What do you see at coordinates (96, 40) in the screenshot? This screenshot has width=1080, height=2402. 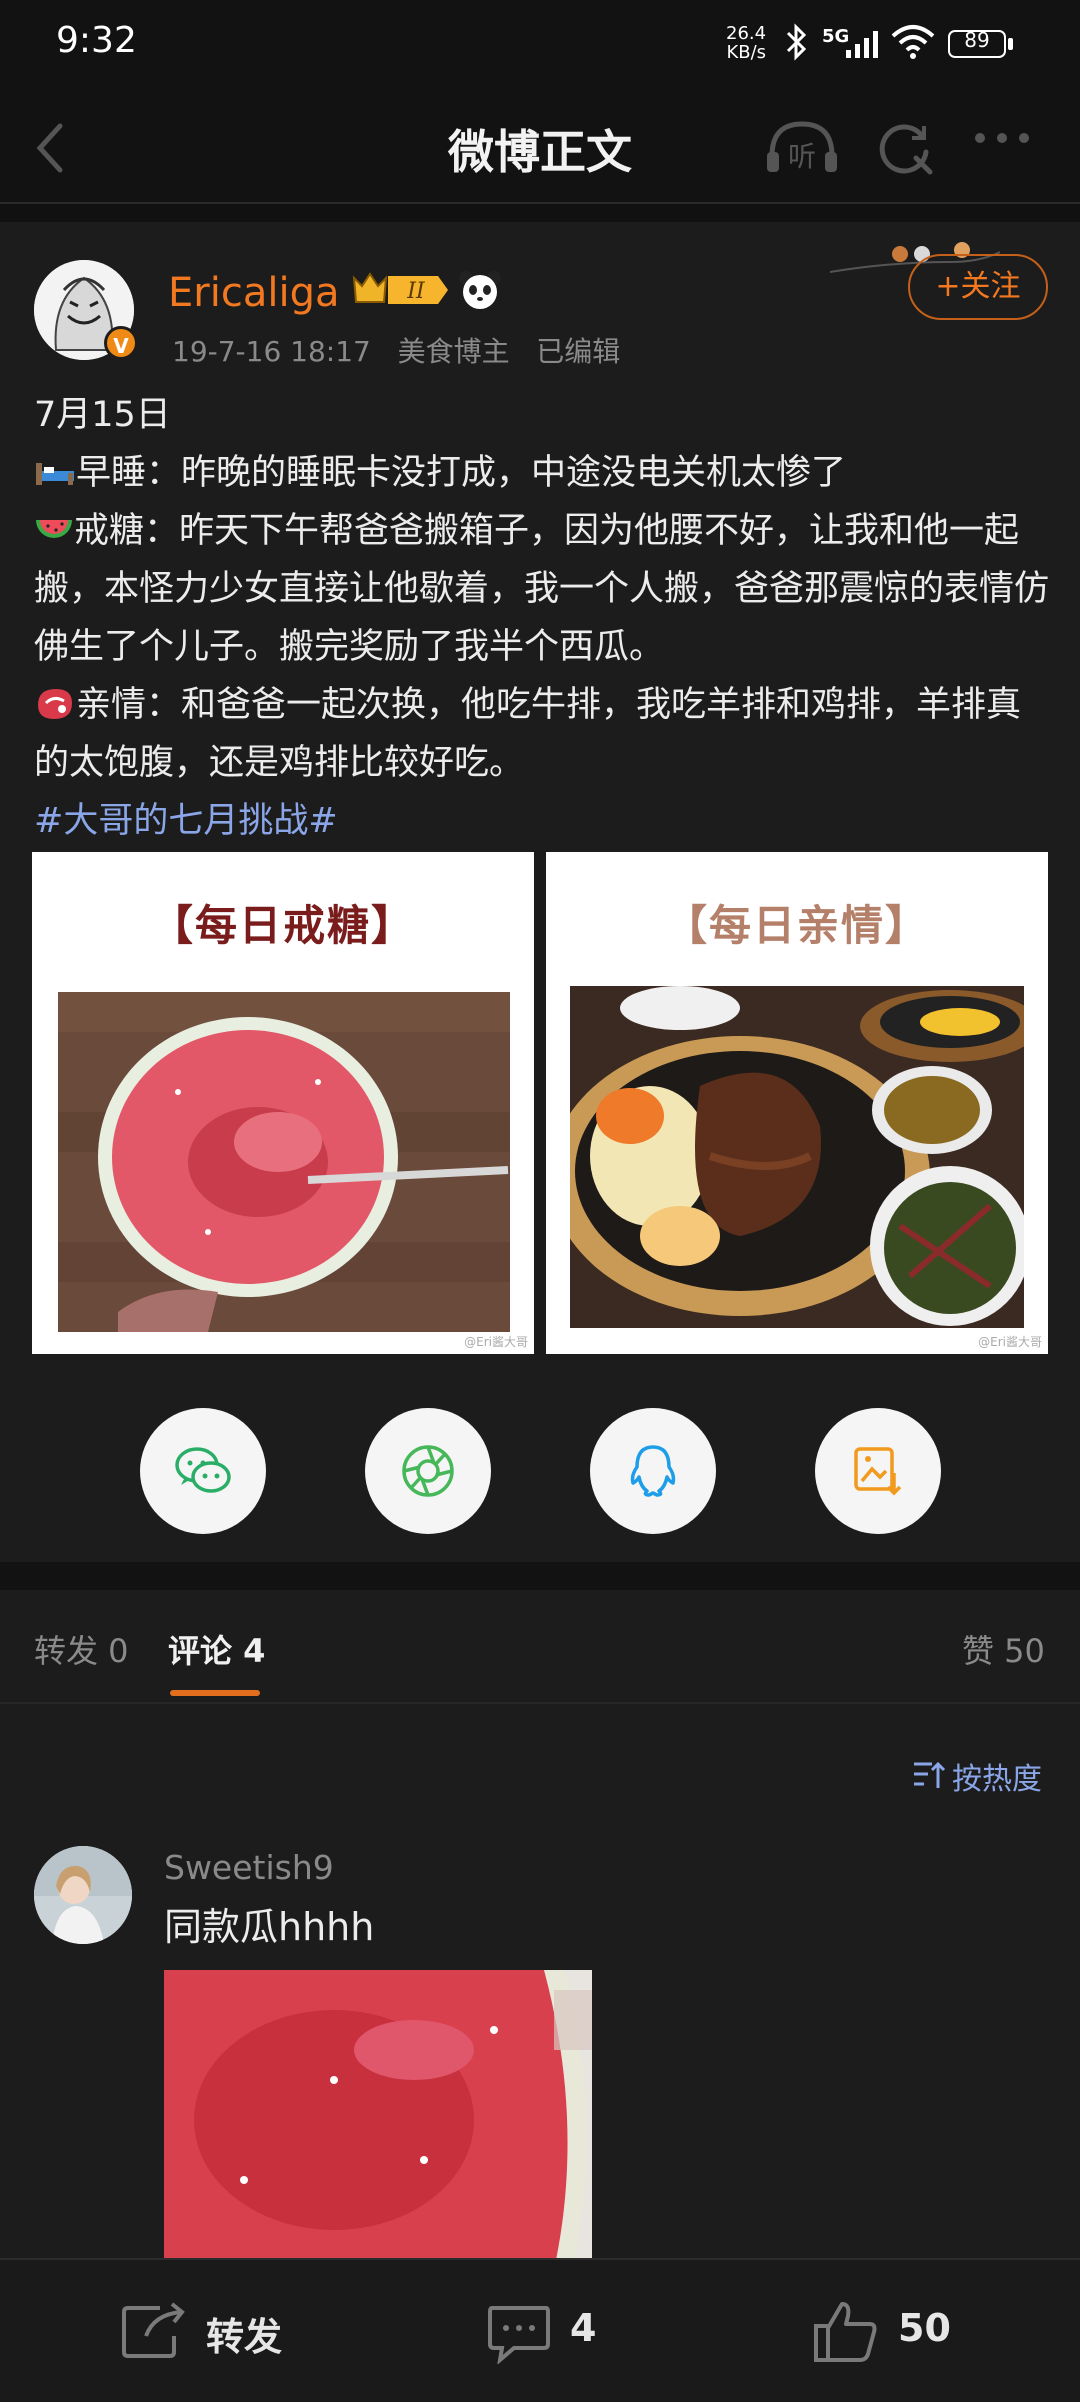 I see `status-time: 9:32` at bounding box center [96, 40].